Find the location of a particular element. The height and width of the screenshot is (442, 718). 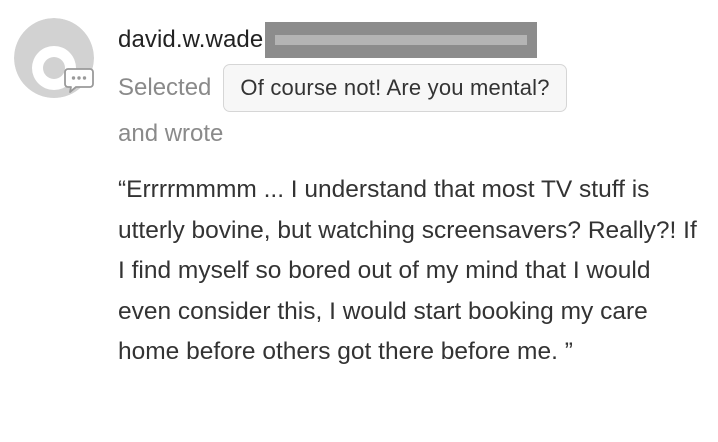

selected-label: Selected is located at coordinates (165, 87).